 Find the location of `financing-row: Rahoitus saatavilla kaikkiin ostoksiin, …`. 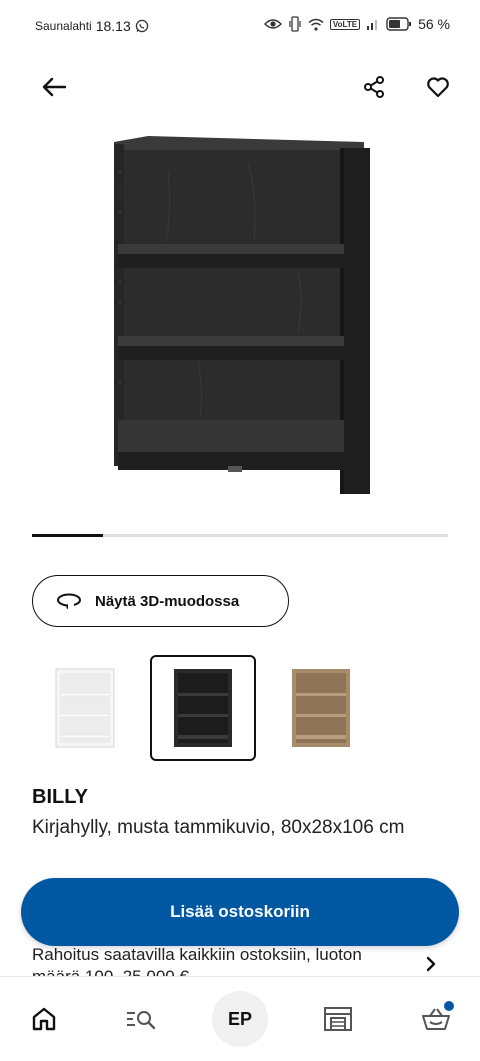

financing-row: Rahoitus saatavilla kaikkiin ostoksiin, … is located at coordinates (240, 960).